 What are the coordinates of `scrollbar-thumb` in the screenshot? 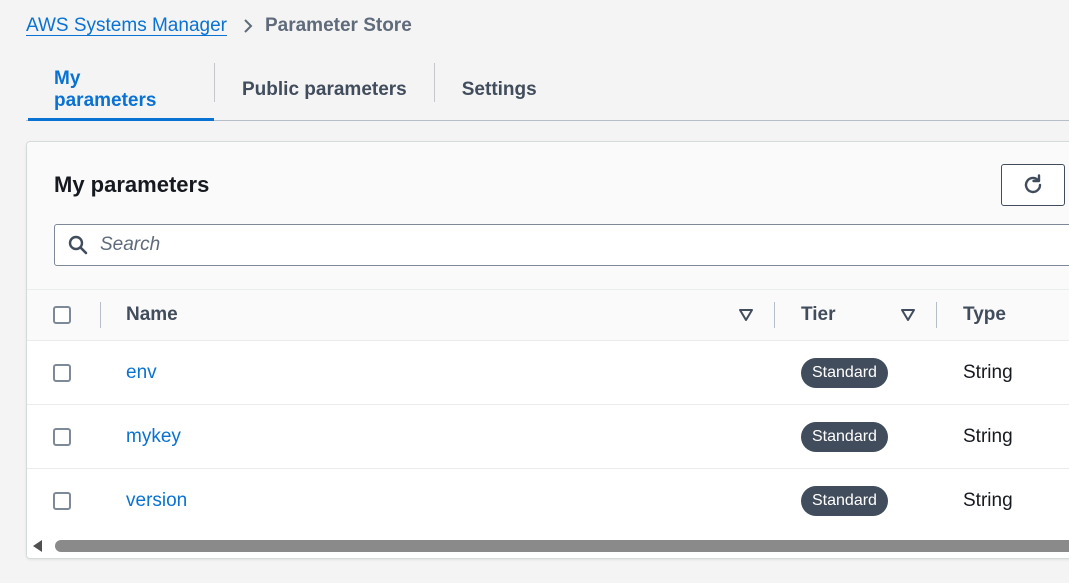 It's located at (562, 546).